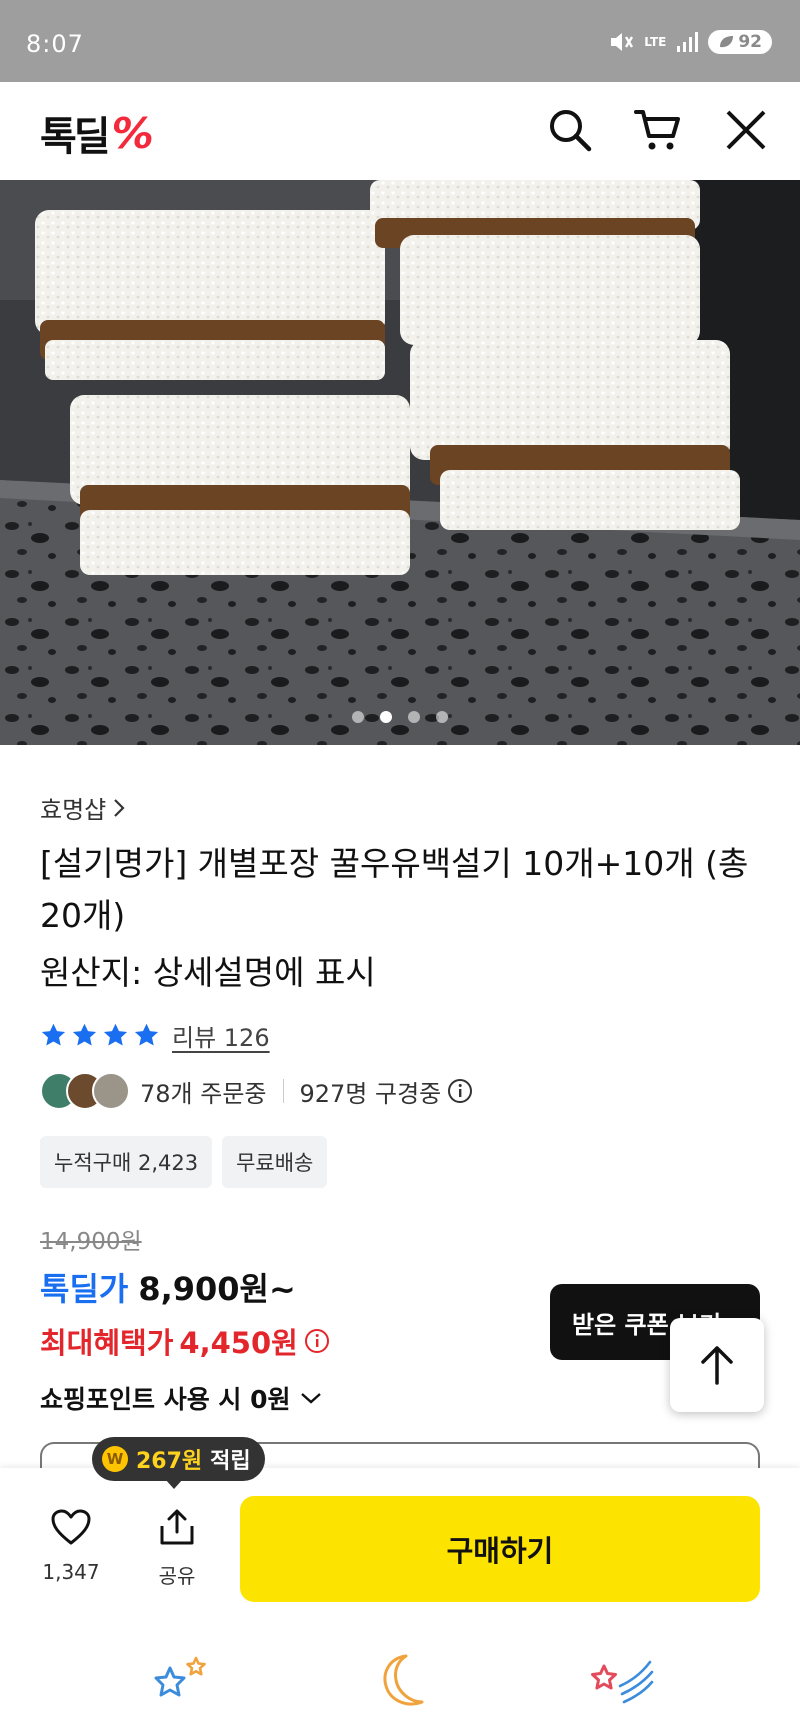  Describe the element at coordinates (177, 1576) in the screenshot. I see `share-label: 공유` at that location.